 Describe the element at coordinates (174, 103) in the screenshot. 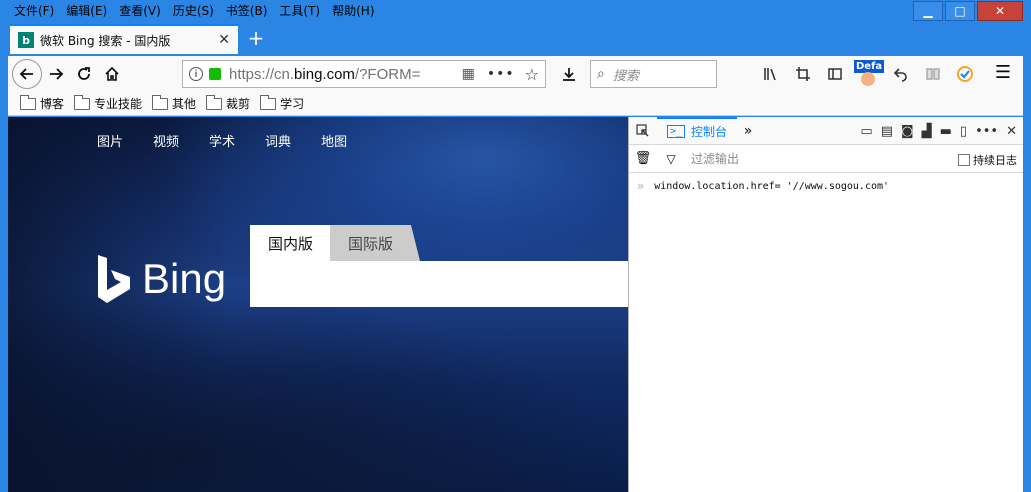

I see `bookmark-folder: 其他` at that location.